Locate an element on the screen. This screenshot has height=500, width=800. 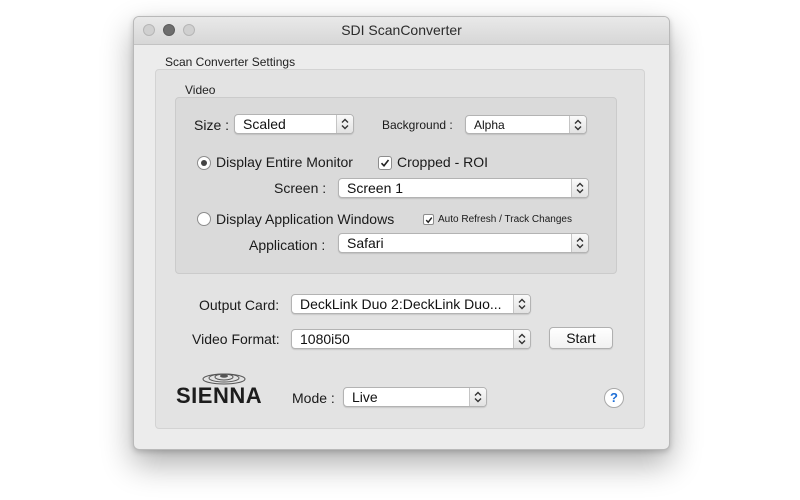
screen-label: Screen : is located at coordinates (300, 188).